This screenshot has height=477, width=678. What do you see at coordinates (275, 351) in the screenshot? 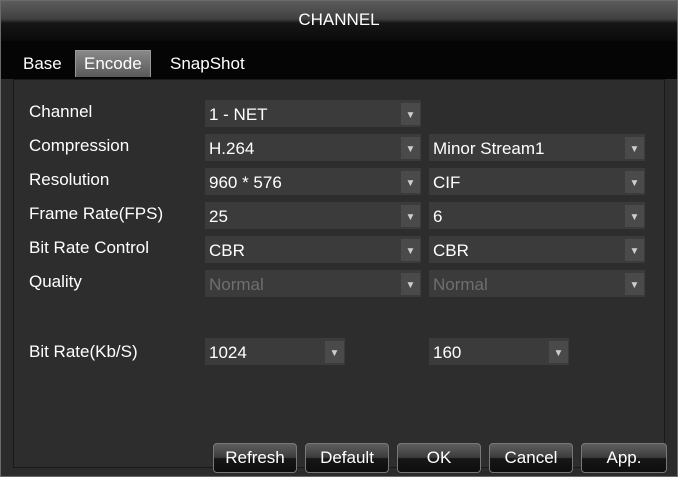
I see `bit-rate-main-select: 1024 ▼` at bounding box center [275, 351].